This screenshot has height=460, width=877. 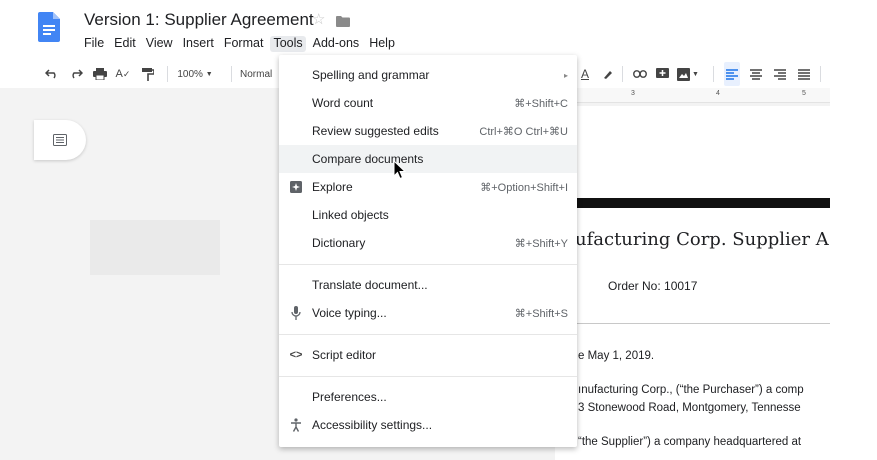 I want to click on accessibility-icon, so click(x=296, y=425).